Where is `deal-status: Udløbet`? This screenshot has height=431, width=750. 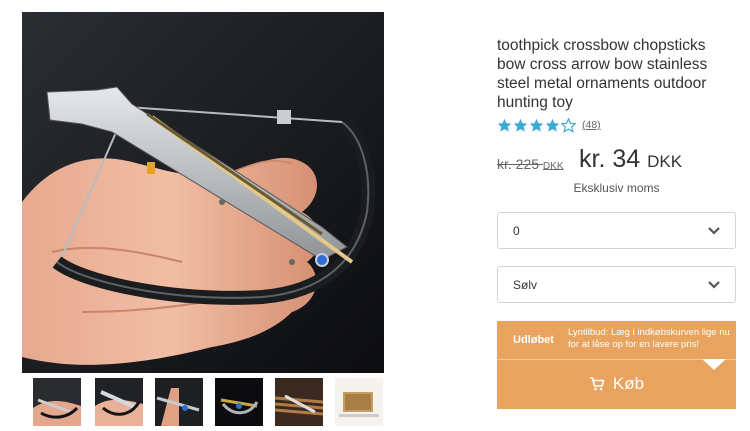 deal-status: Udløbet is located at coordinates (533, 340).